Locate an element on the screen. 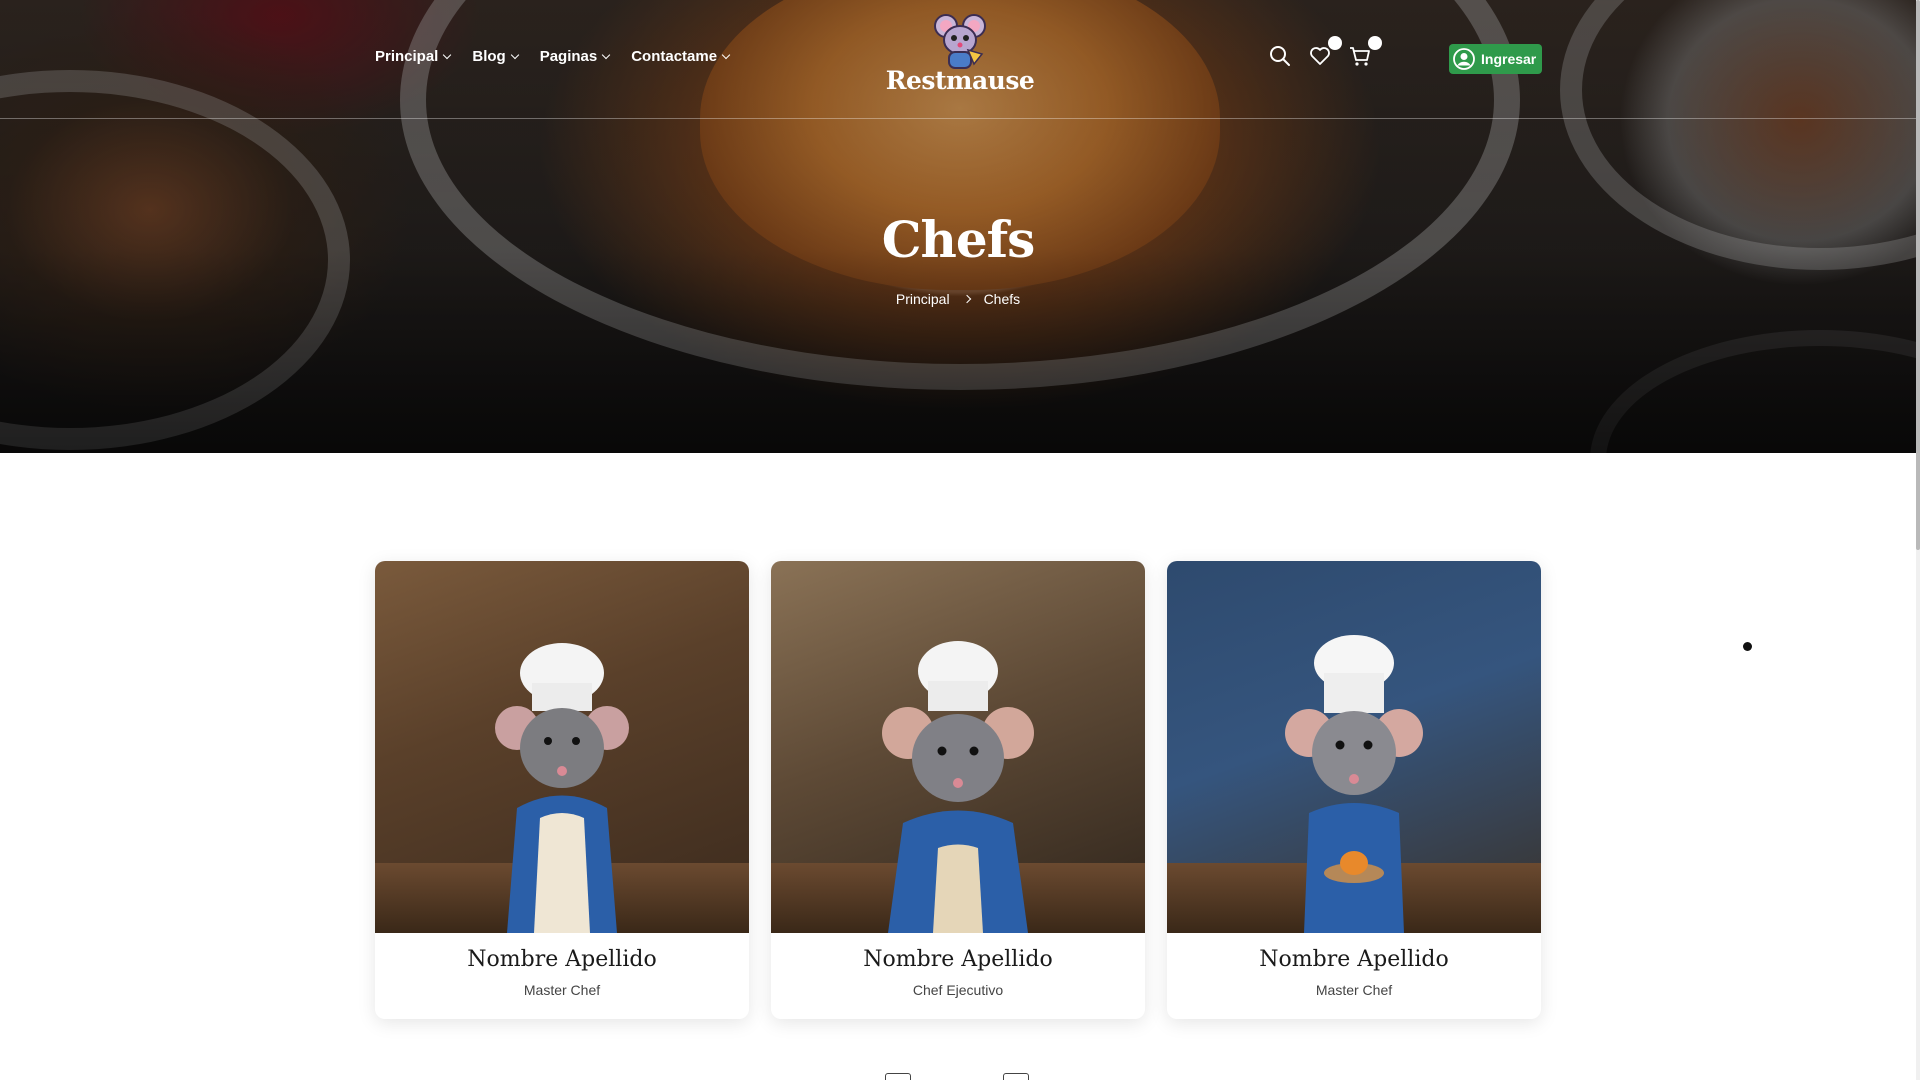  nav-item-paginas: Paginas is located at coordinates (575, 56).